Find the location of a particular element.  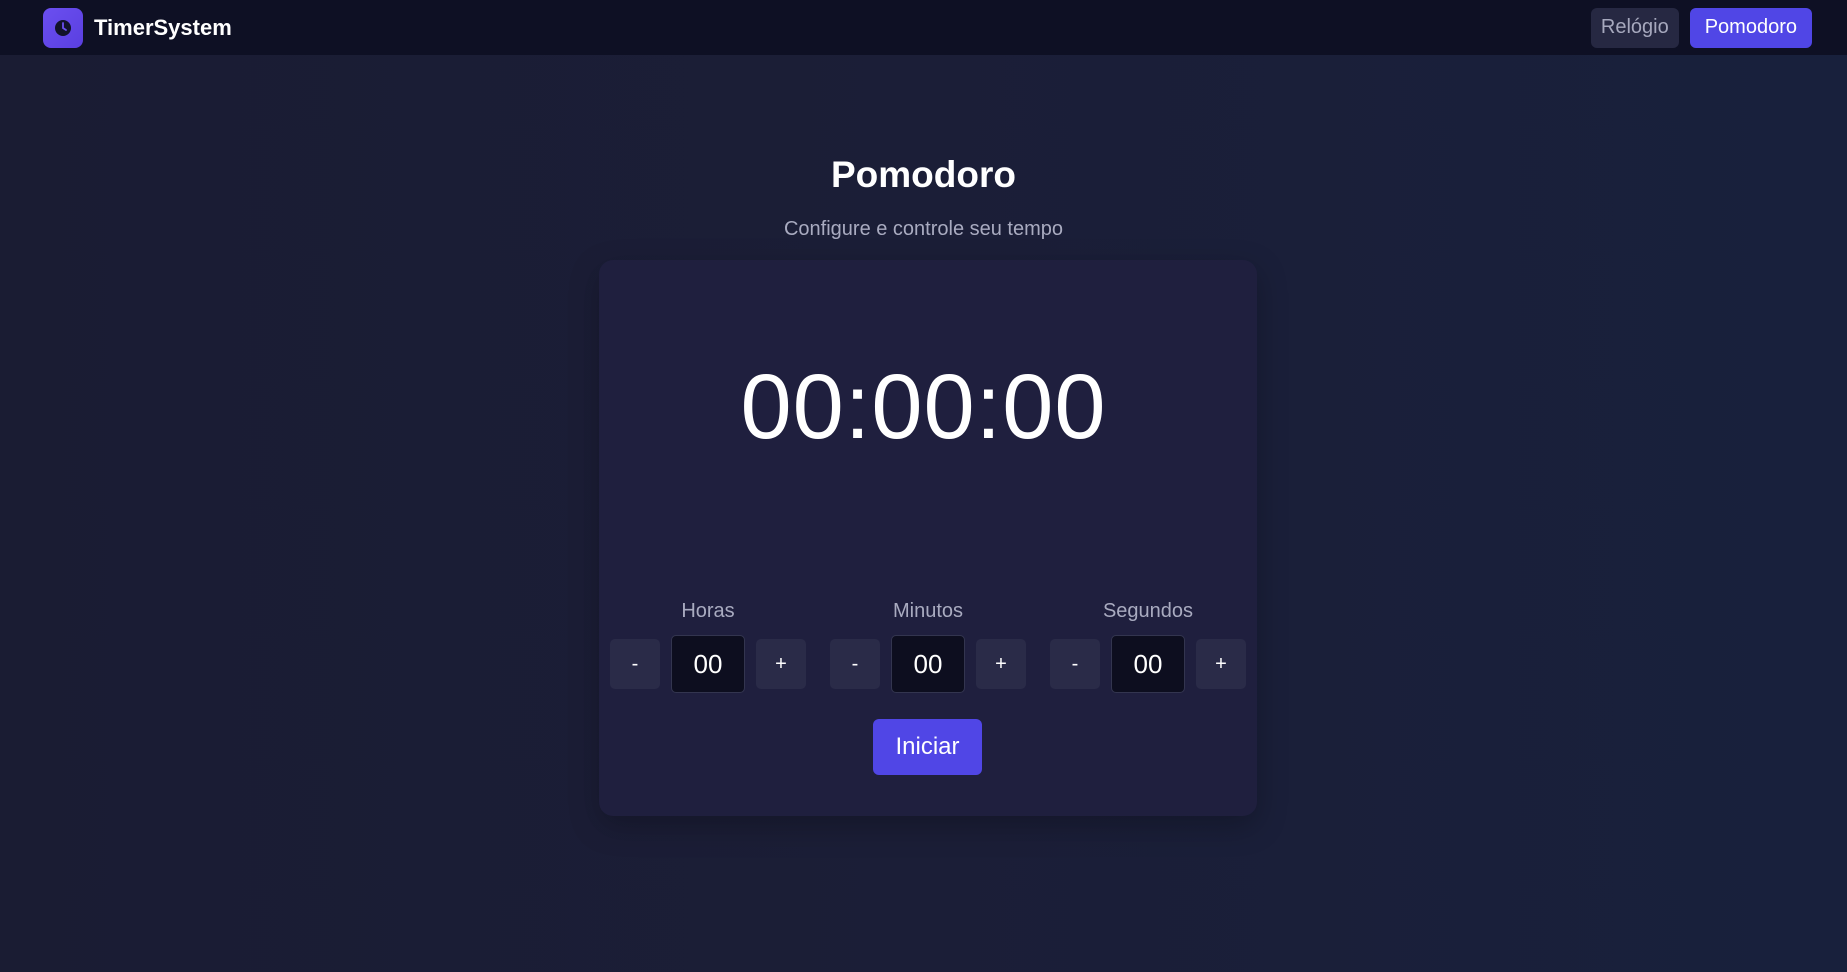

hours-value: 00 is located at coordinates (708, 664).